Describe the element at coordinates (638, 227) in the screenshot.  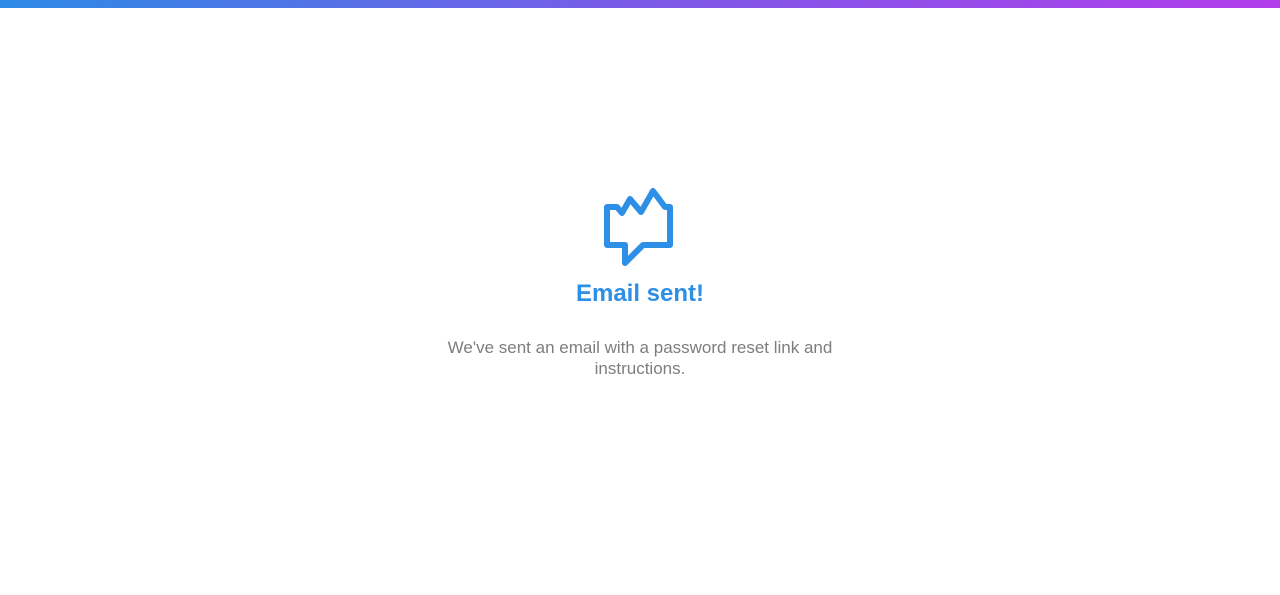
I see `chat-bubble-spark-icon` at that location.